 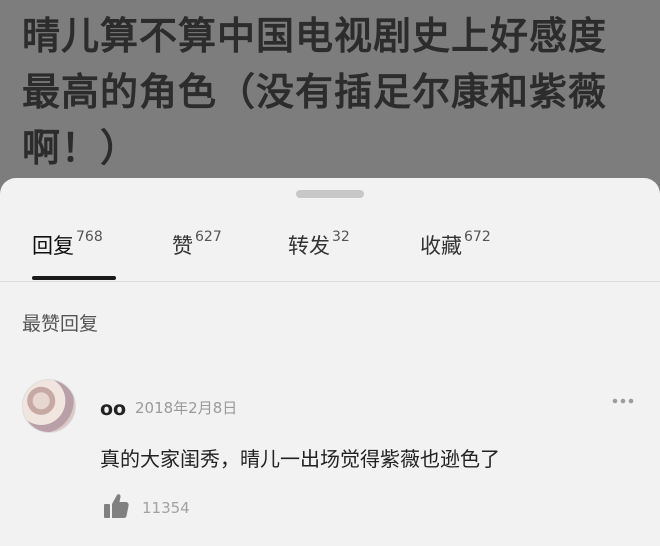 What do you see at coordinates (182, 246) in the screenshot?
I see `tab-likes-label: 赞` at bounding box center [182, 246].